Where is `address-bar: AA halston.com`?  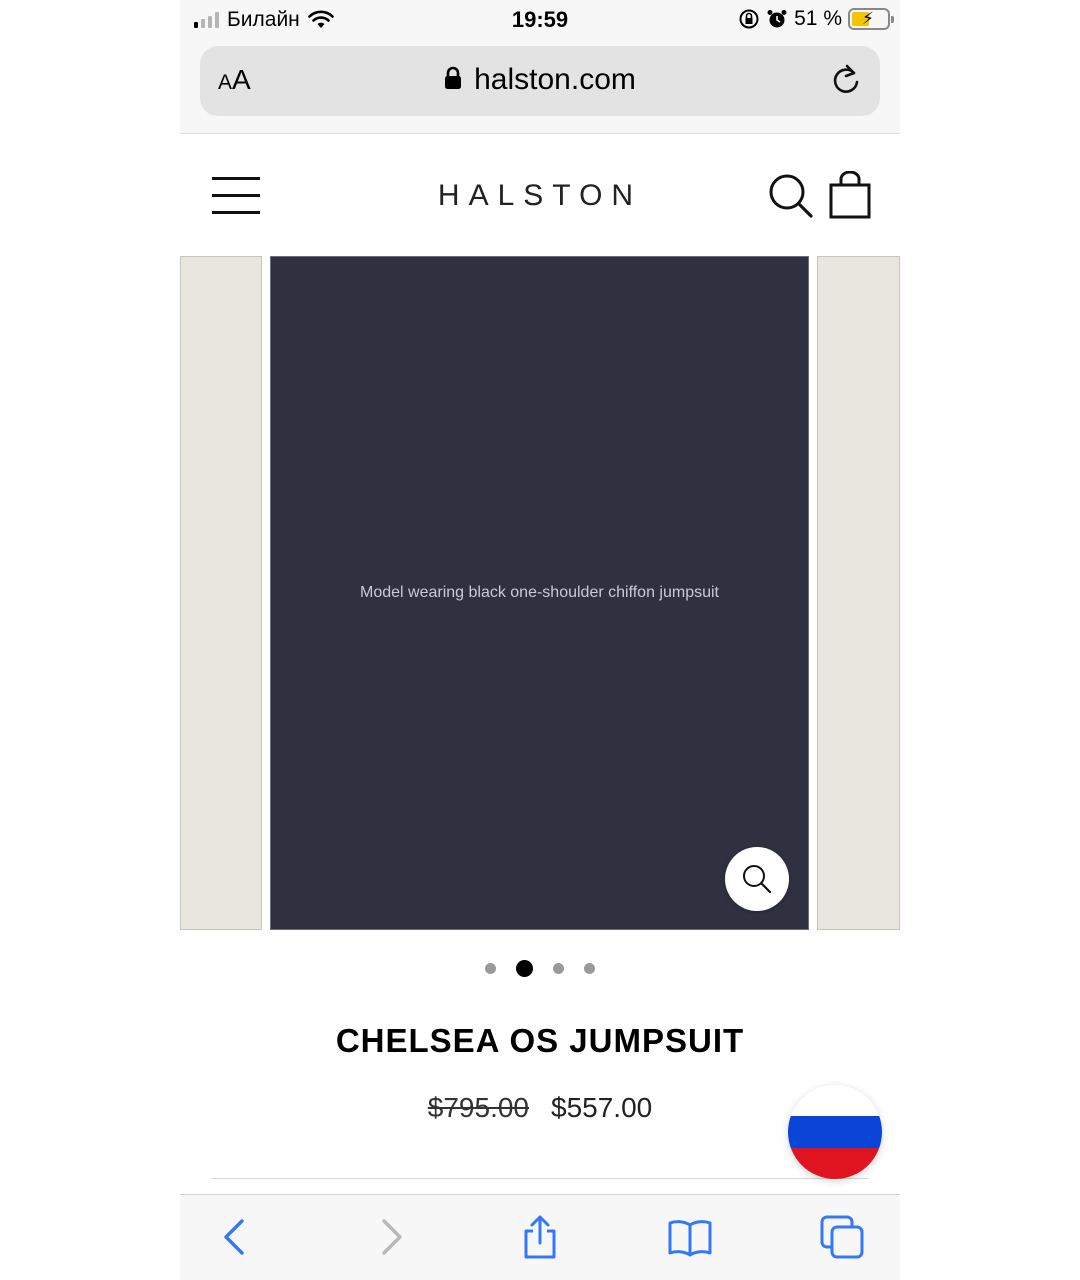 address-bar: AA halston.com is located at coordinates (540, 81).